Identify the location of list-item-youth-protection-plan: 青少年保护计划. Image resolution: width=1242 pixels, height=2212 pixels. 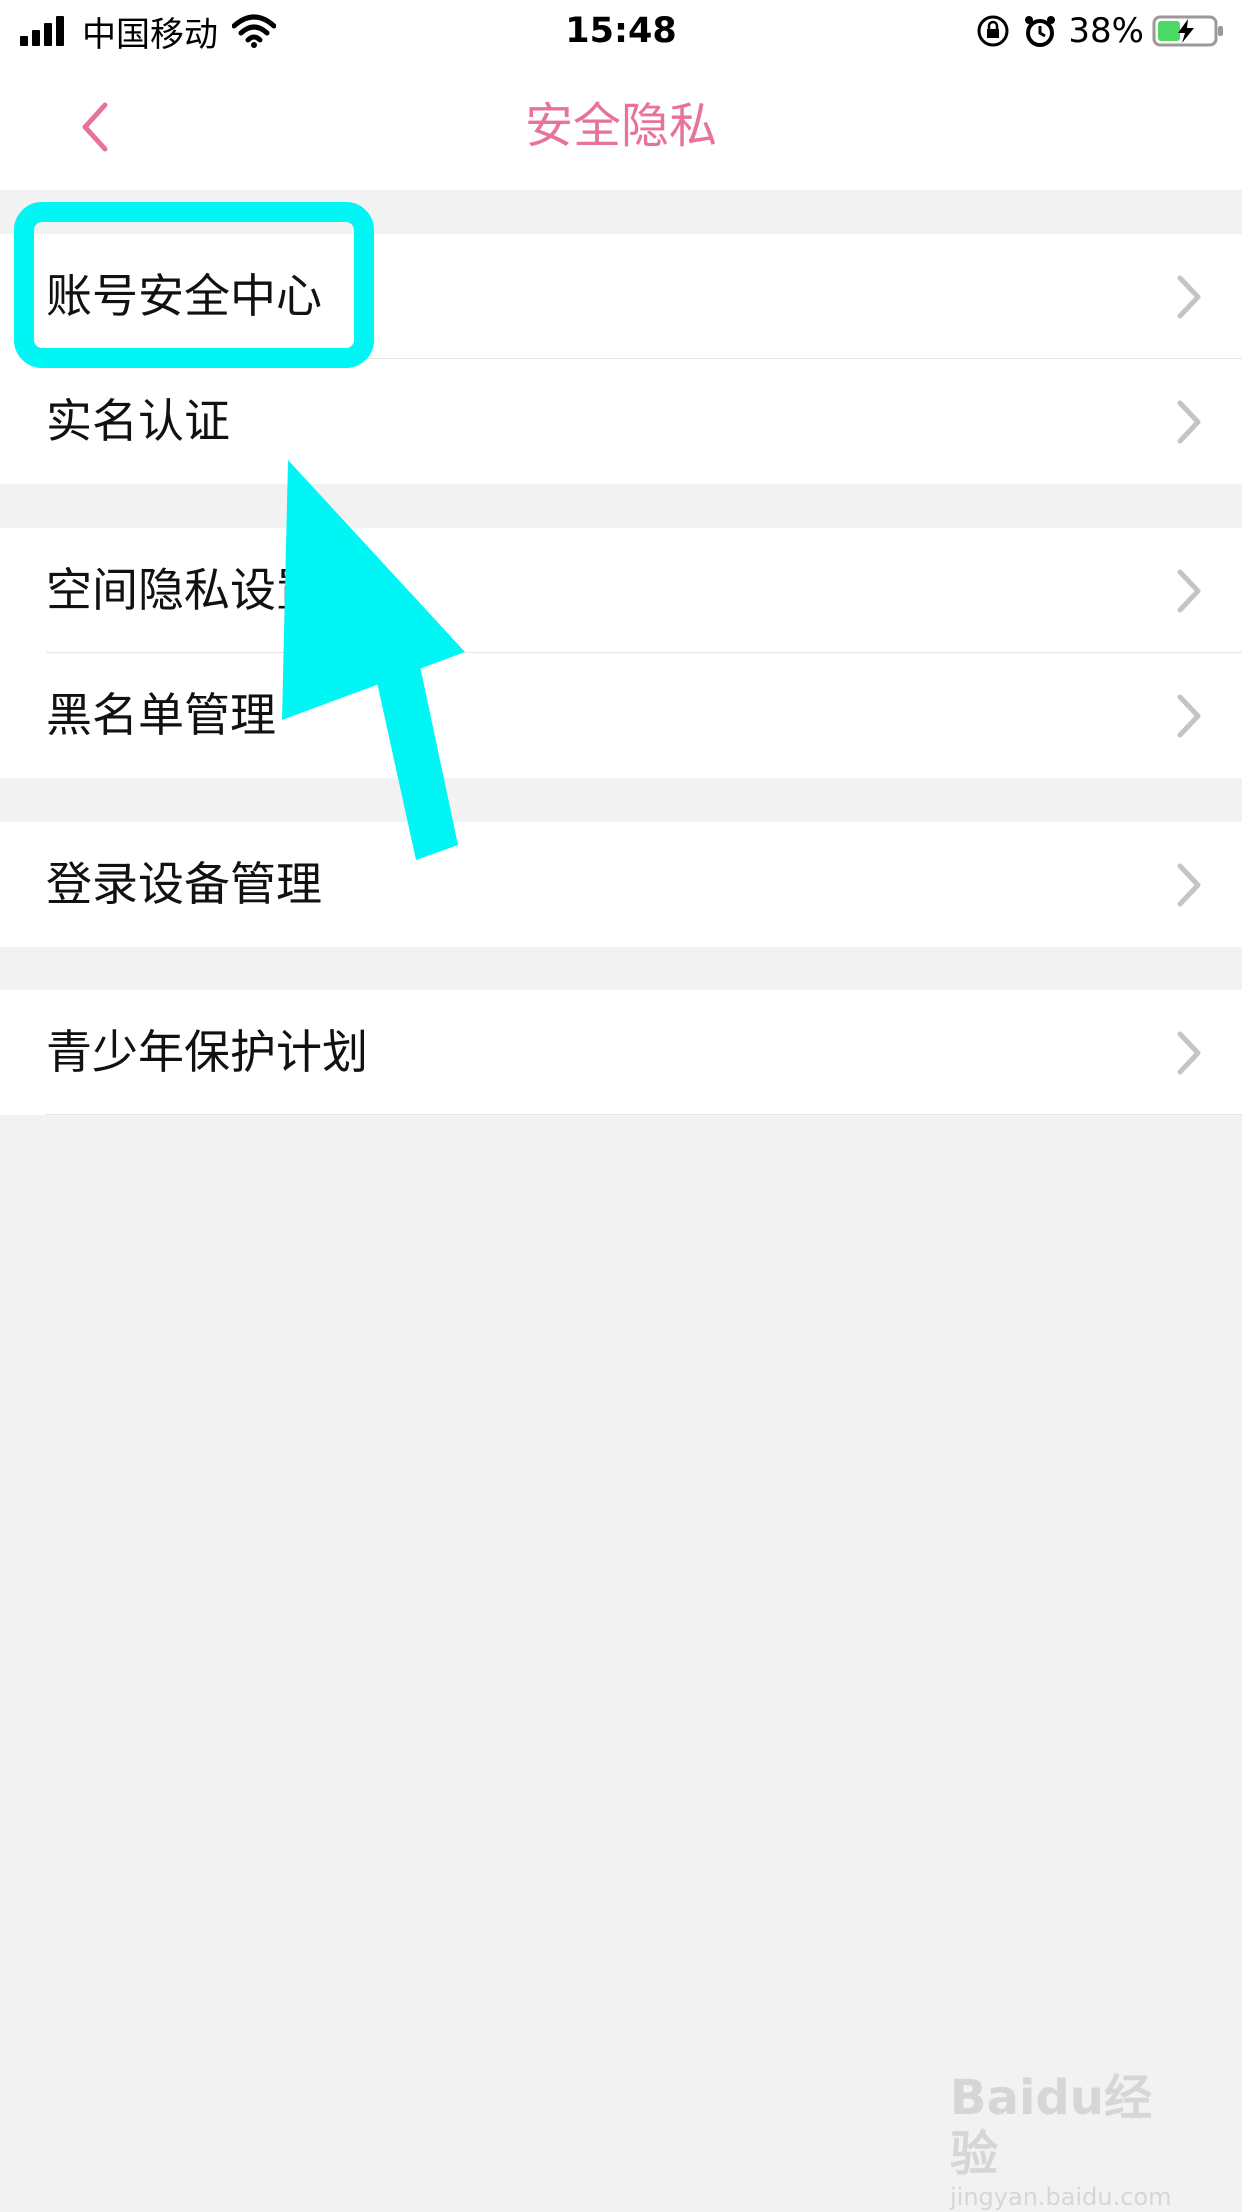
(621, 1052).